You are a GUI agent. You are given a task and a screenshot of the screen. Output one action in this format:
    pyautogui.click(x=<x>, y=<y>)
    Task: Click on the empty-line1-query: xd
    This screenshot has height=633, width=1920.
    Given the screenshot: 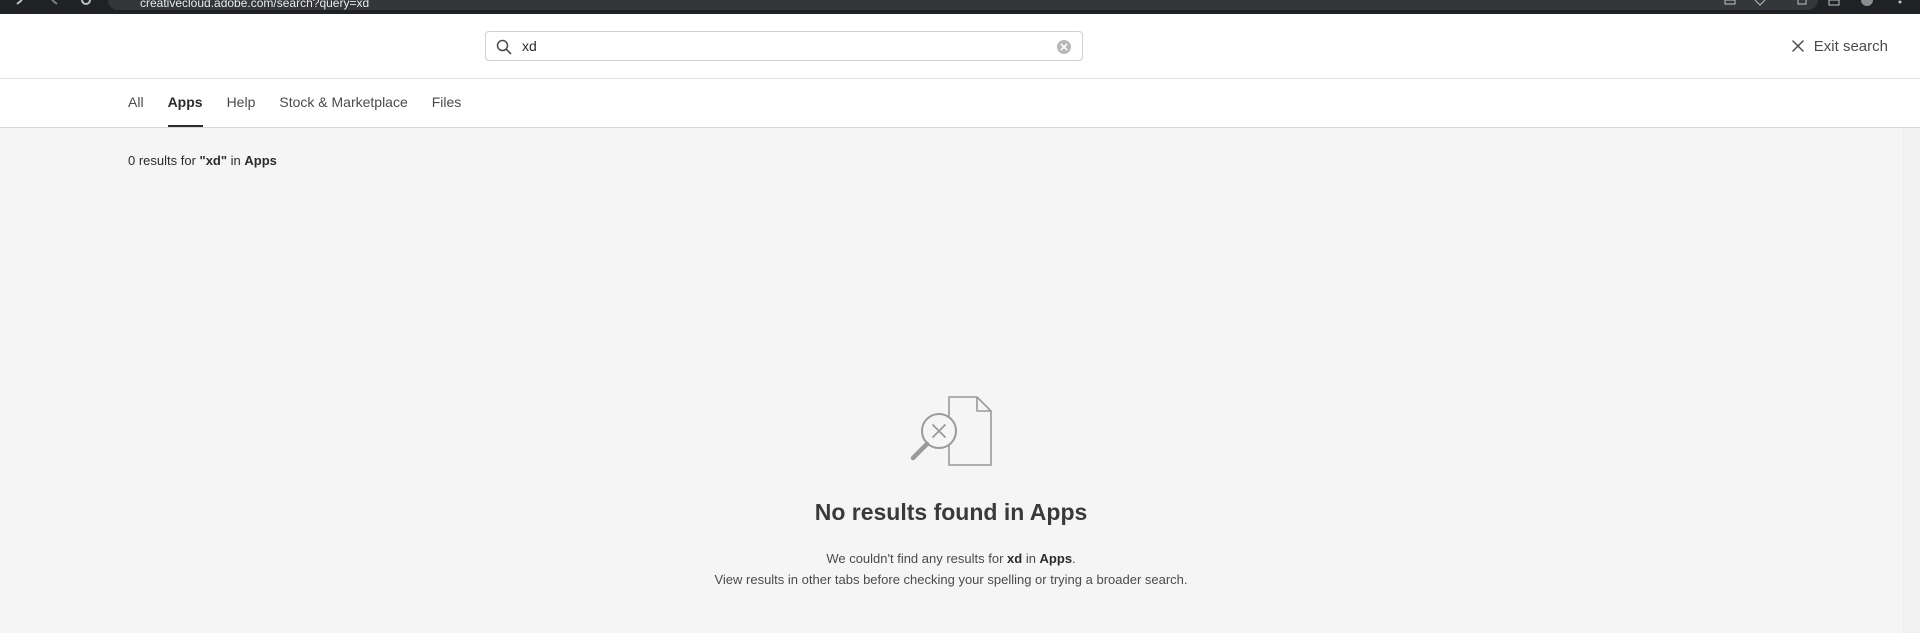 What is the action you would take?
    pyautogui.click(x=1015, y=558)
    